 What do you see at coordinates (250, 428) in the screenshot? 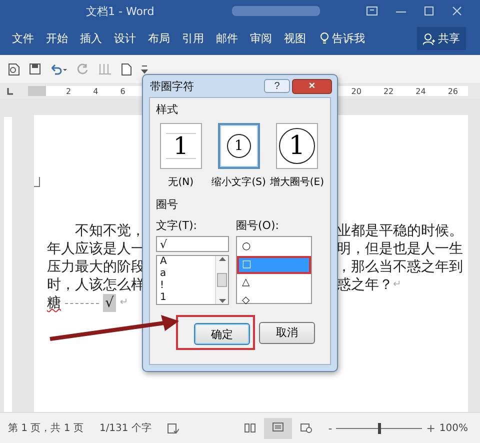
I see `read-mode-icon` at bounding box center [250, 428].